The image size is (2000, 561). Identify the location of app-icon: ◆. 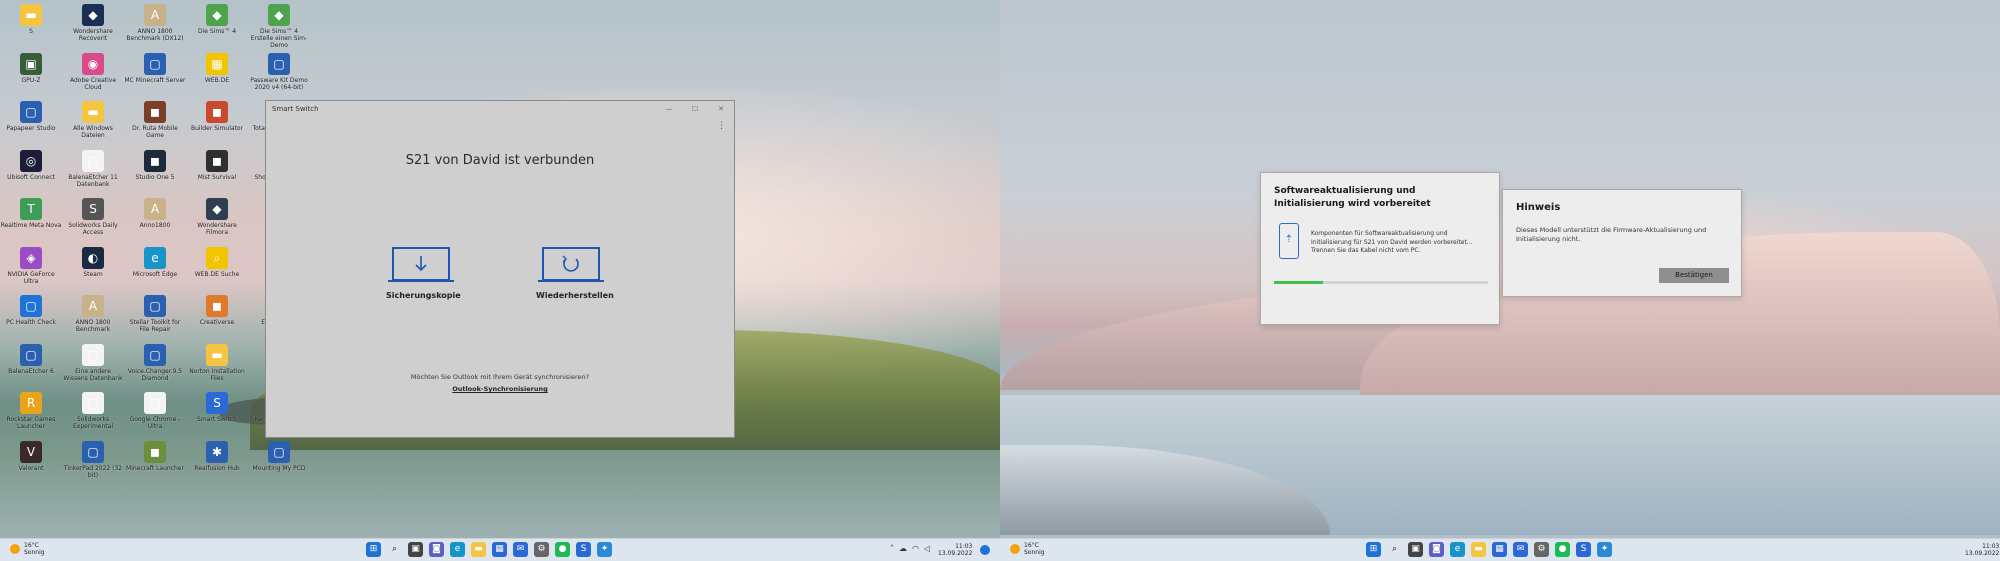
(93, 15).